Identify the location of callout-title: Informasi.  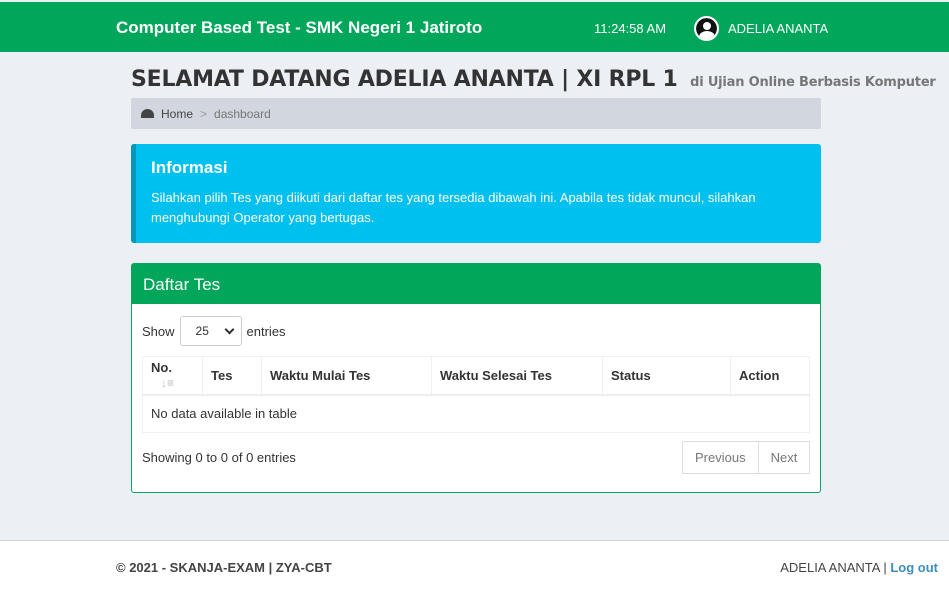
(189, 167).